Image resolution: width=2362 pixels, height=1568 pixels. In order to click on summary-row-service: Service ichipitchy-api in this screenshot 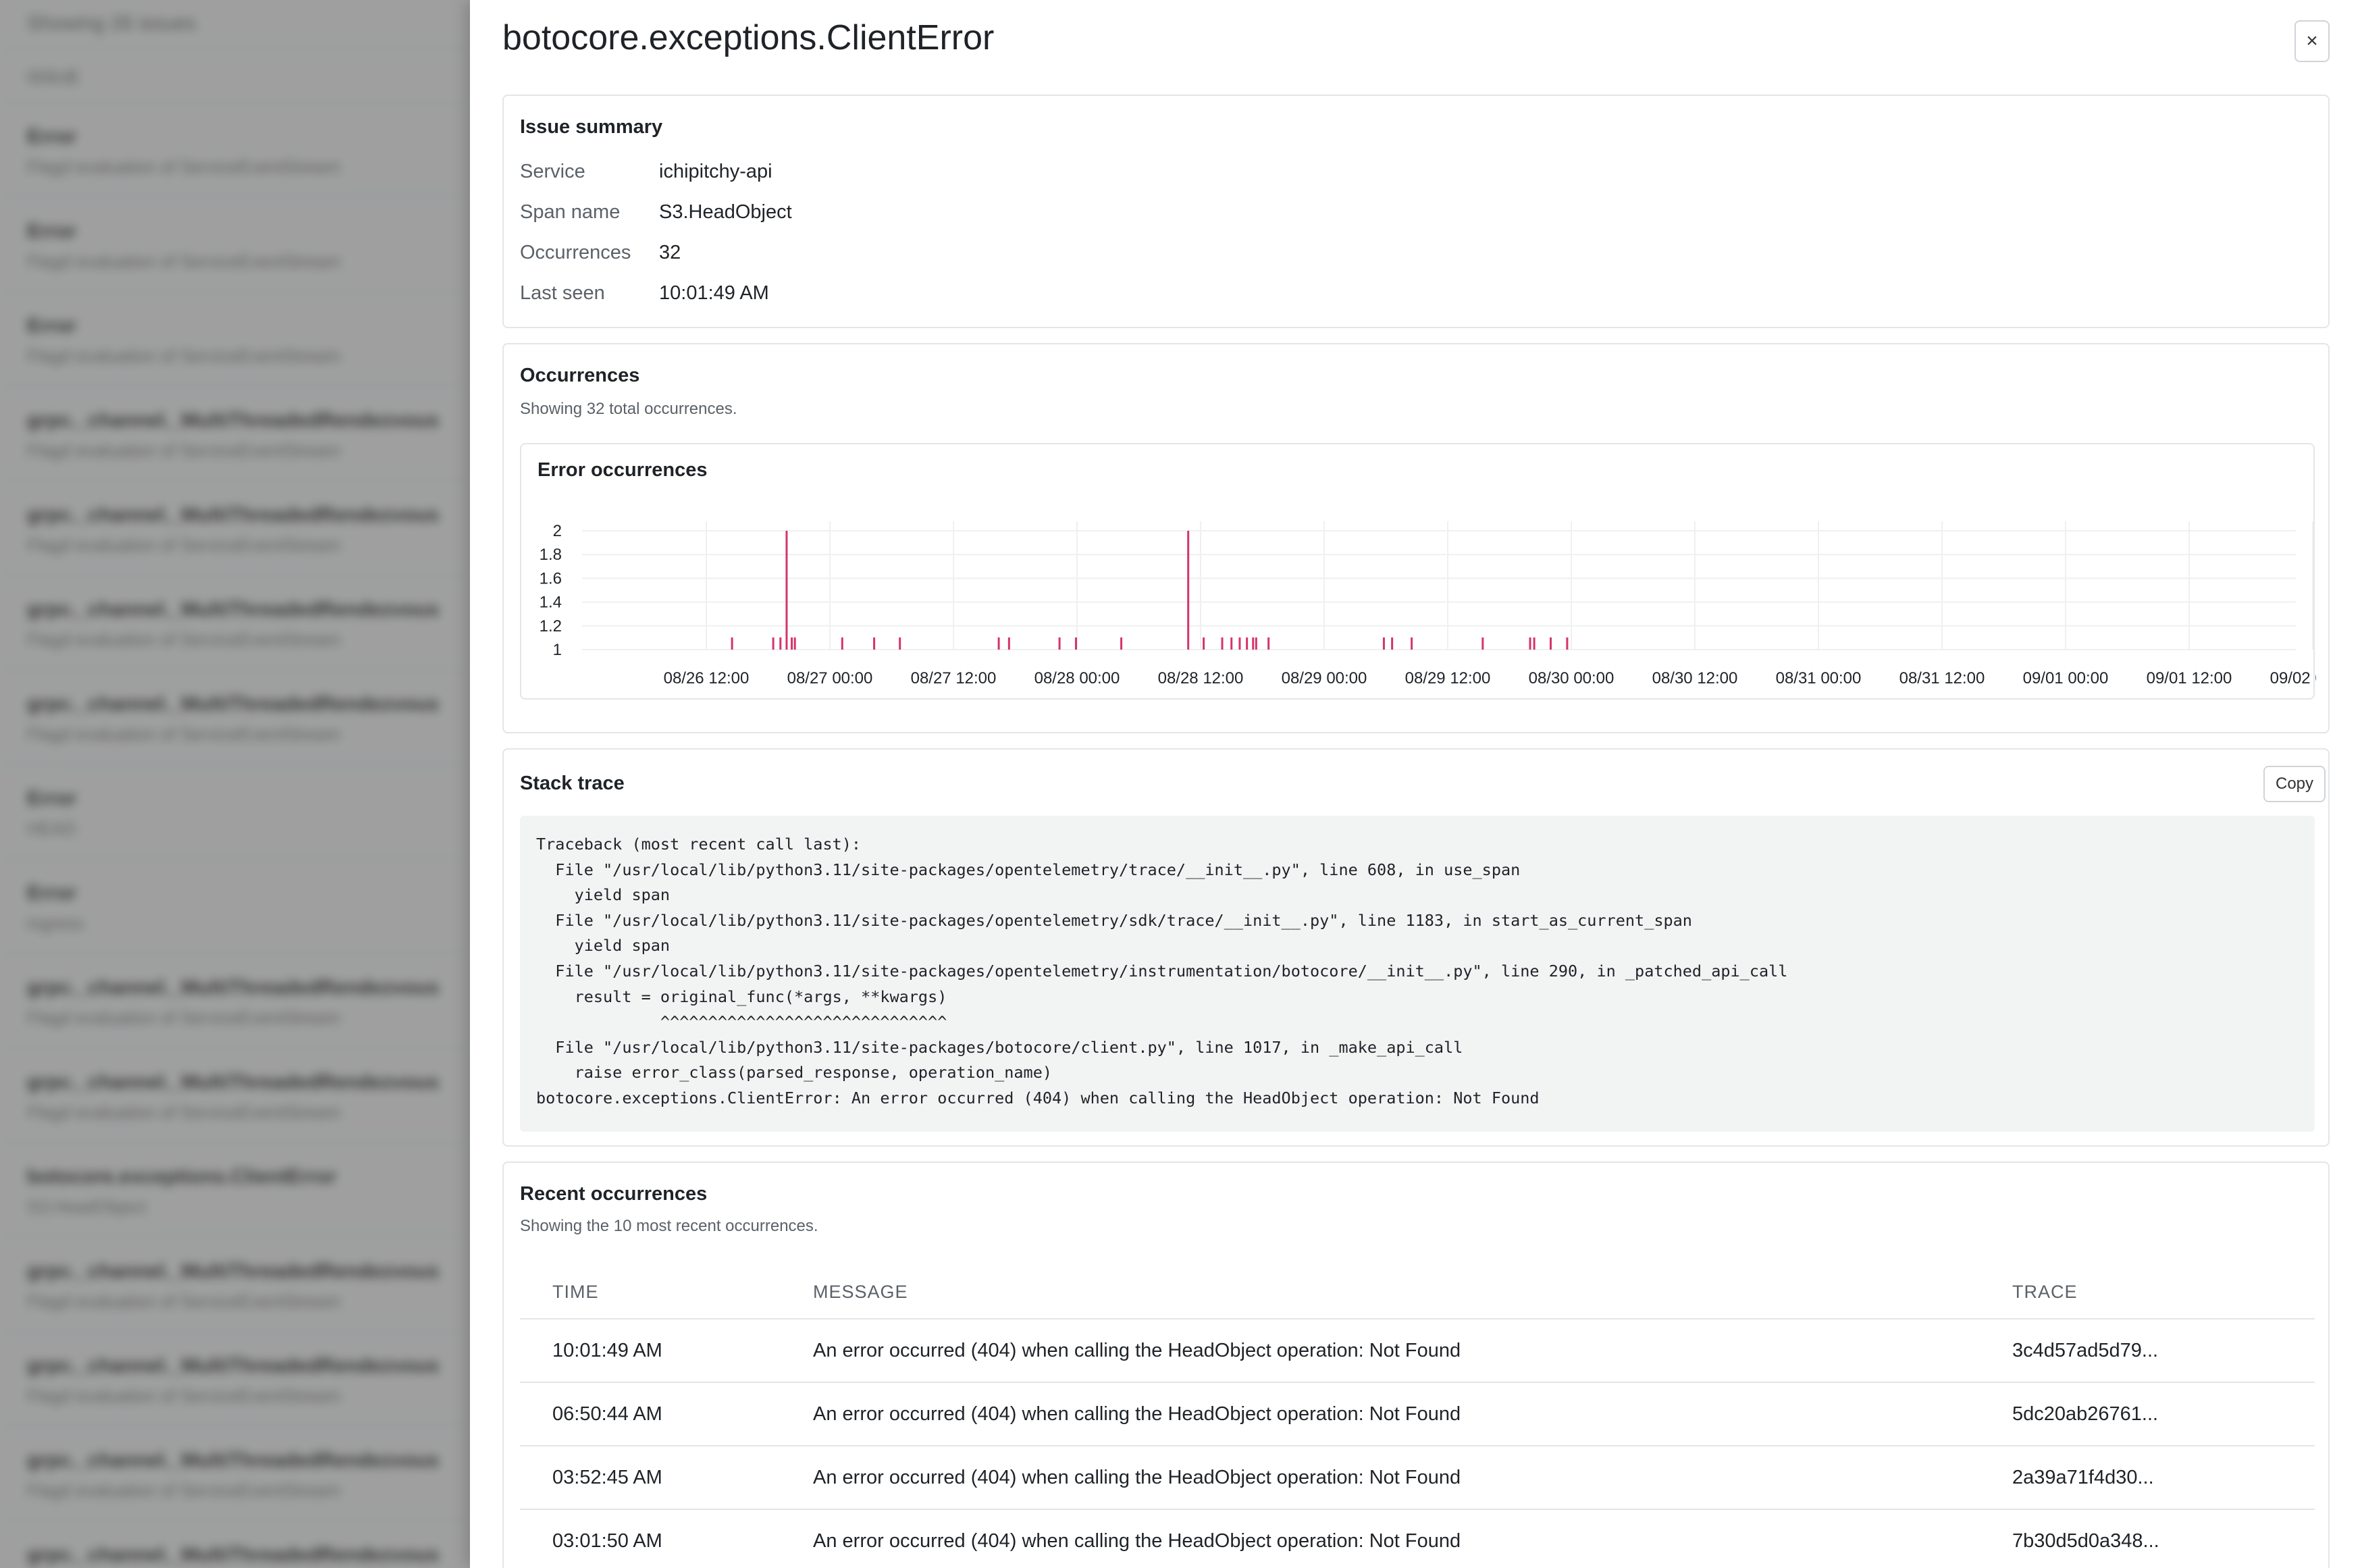, I will do `click(646, 172)`.